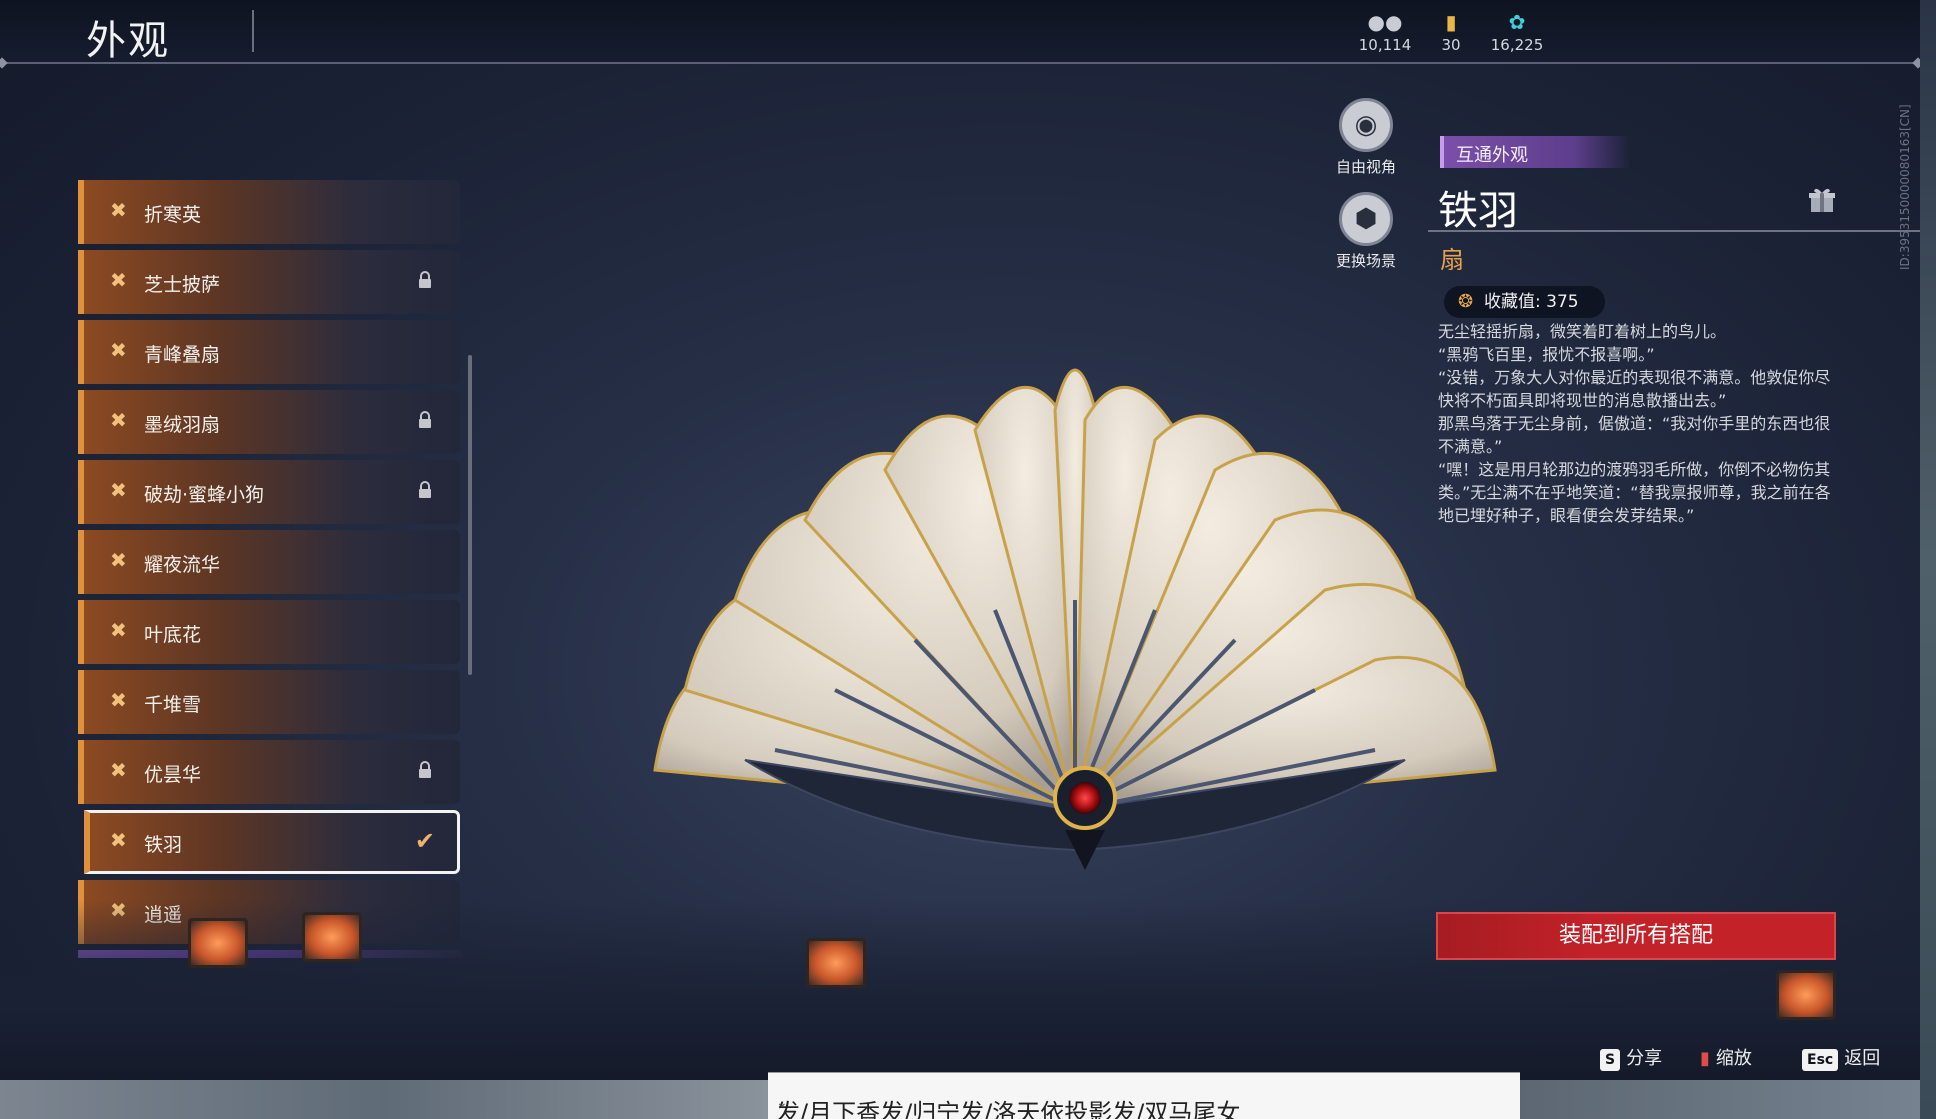 This screenshot has height=1119, width=1936. I want to click on list-item: ✖ 芝士披萨, so click(269, 282).